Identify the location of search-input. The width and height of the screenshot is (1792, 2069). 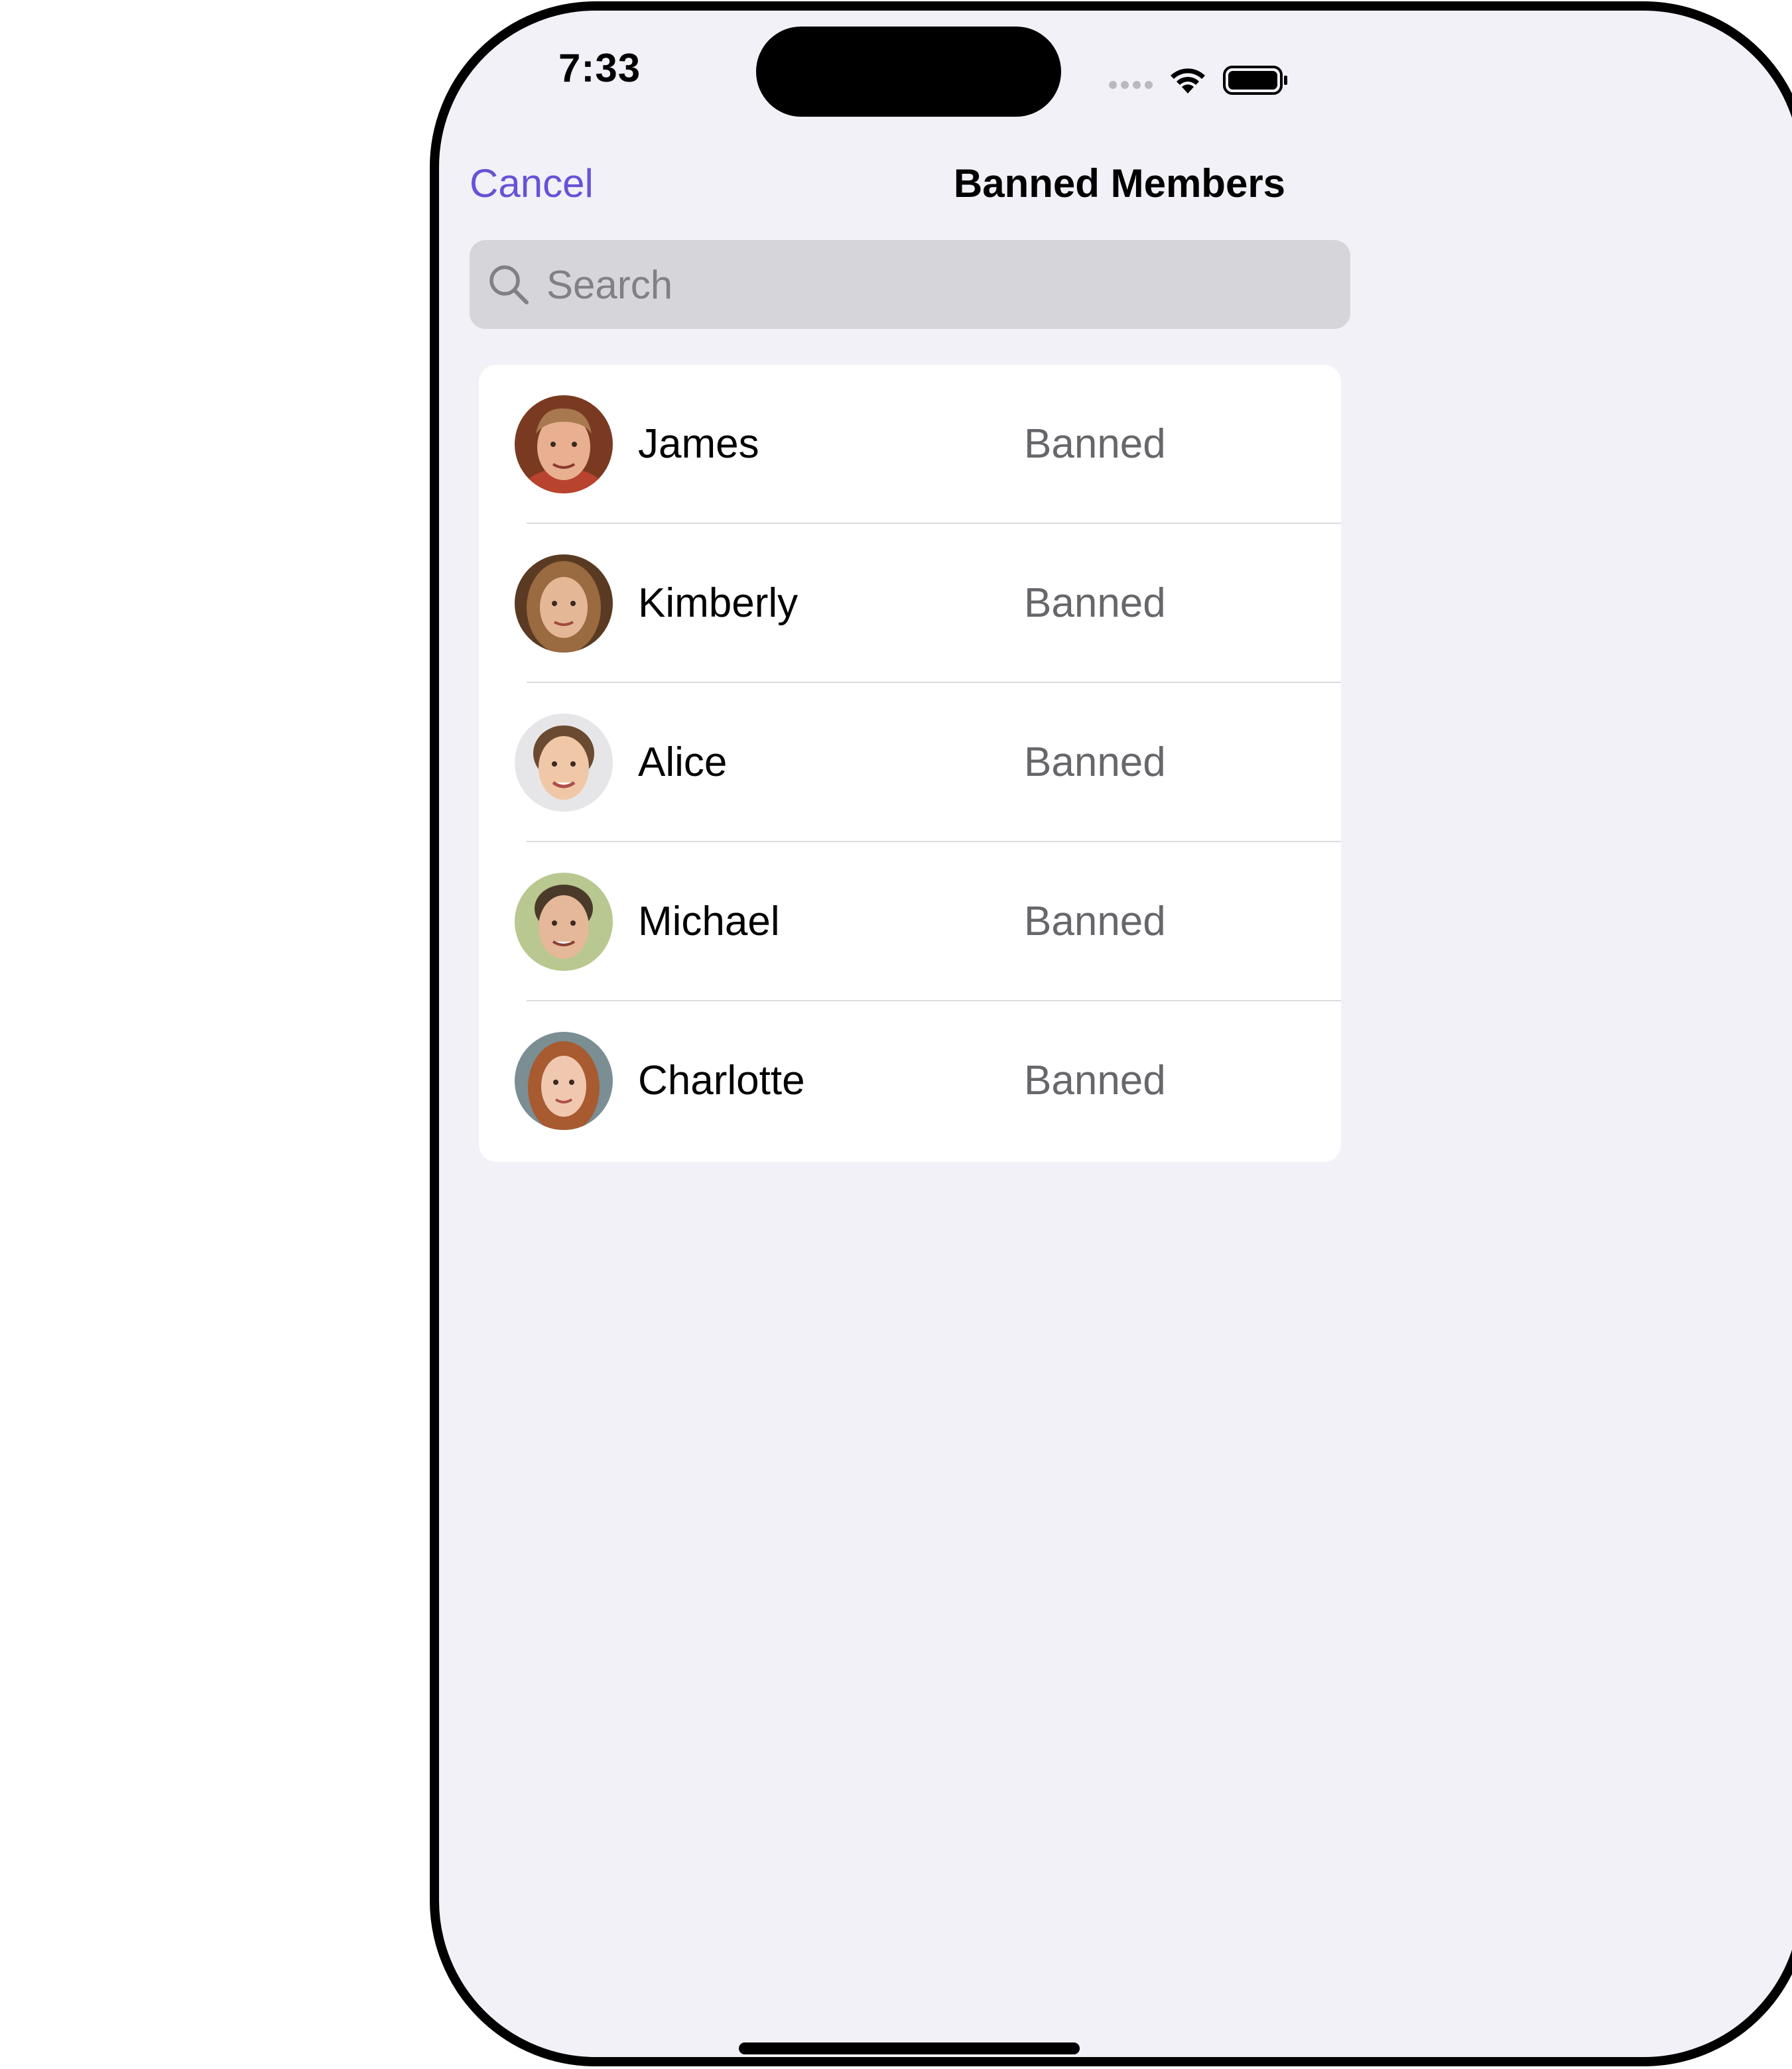
(911, 284).